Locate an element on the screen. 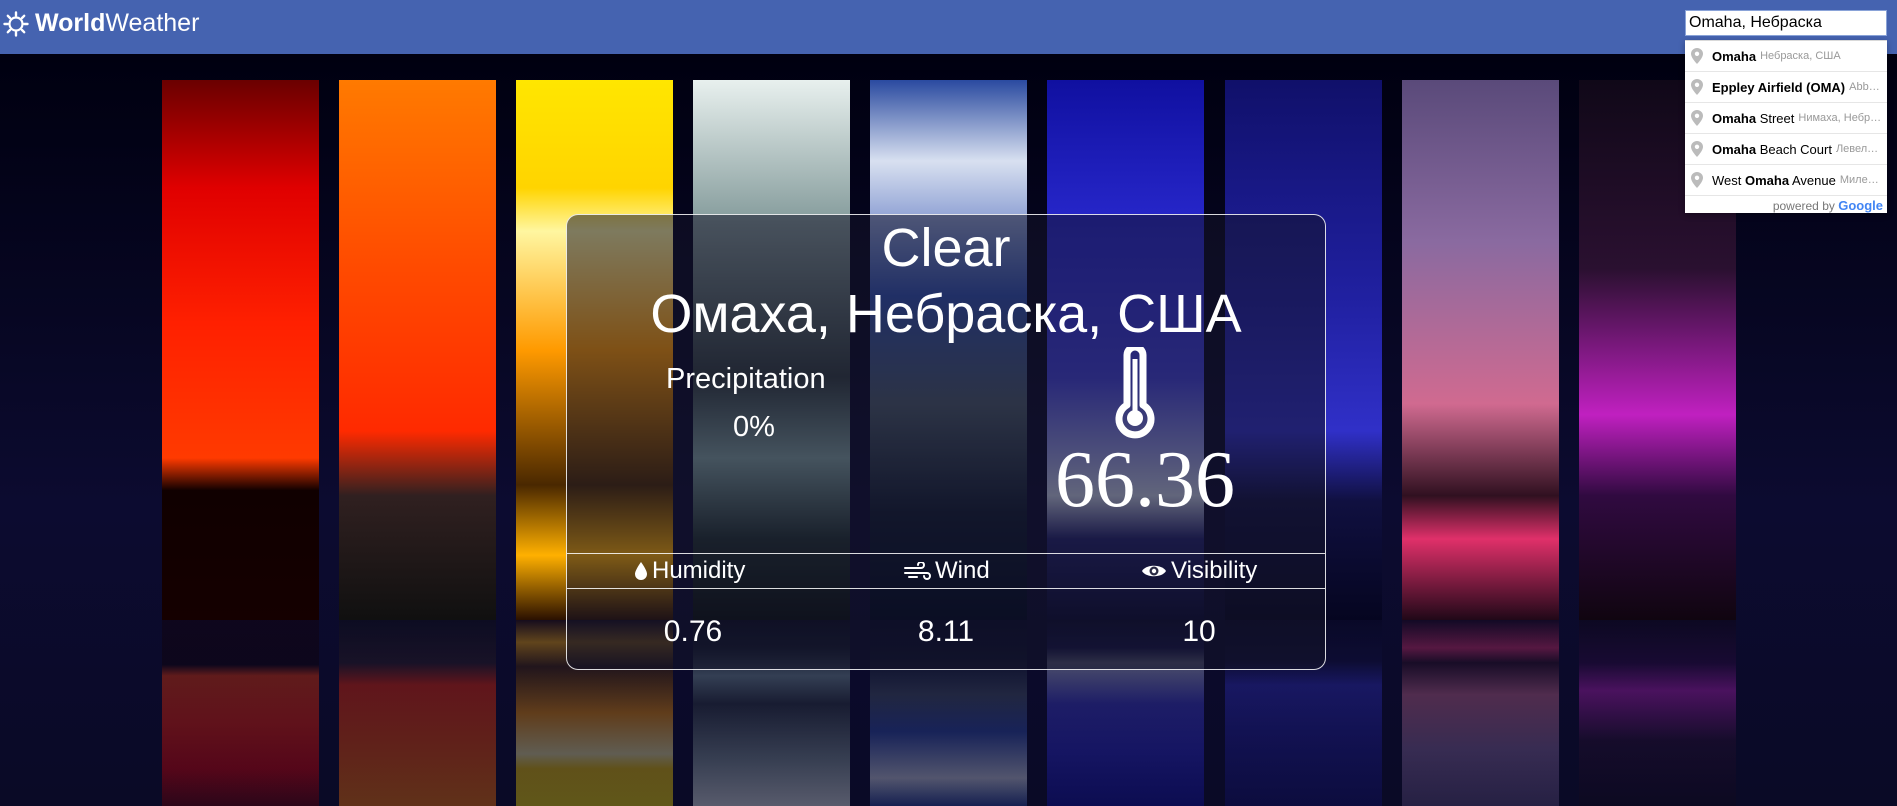 This screenshot has height=806, width=1897. wind-icon is located at coordinates (917, 571).